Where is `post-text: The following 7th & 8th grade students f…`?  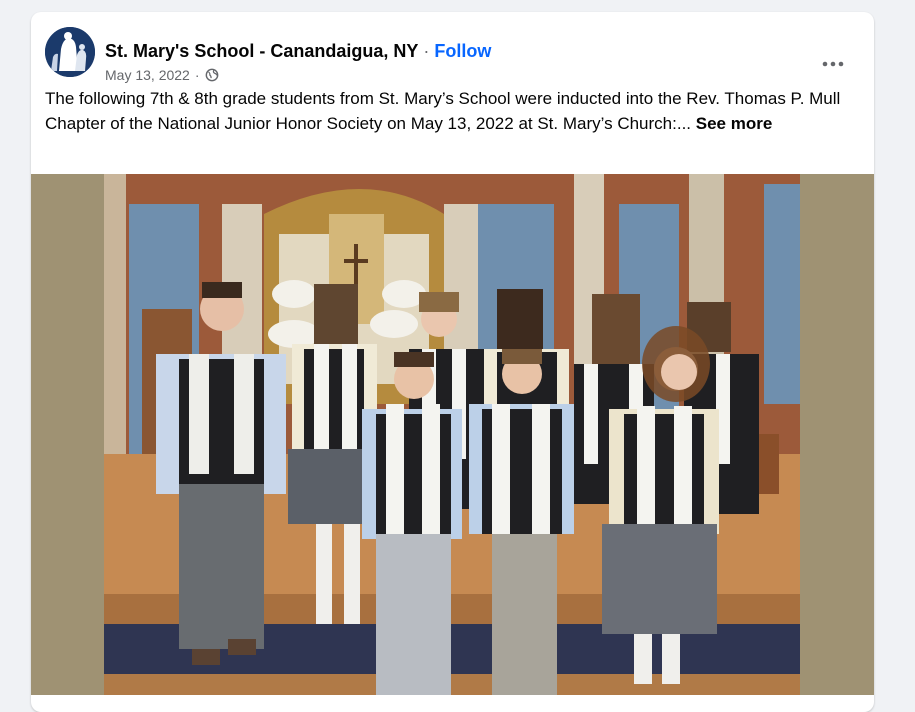 post-text: The following 7th & 8th grade students f… is located at coordinates (452, 111).